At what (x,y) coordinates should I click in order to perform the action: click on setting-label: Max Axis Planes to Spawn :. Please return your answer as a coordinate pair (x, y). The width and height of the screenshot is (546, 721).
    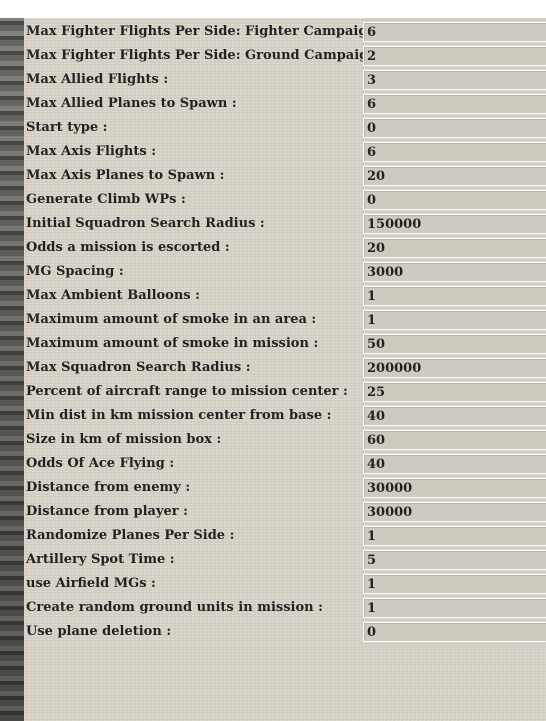
    Looking at the image, I should click on (125, 175).